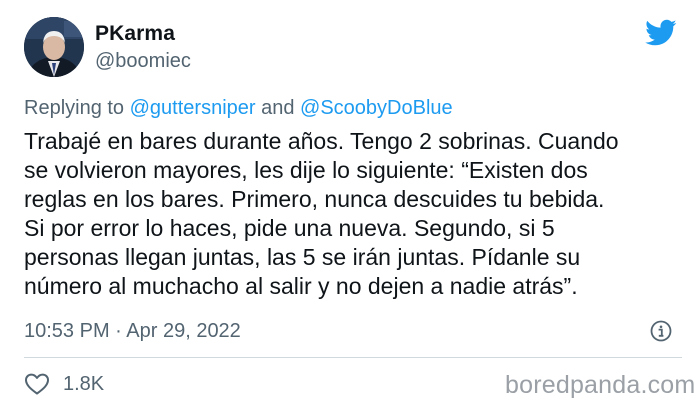  I want to click on like-count: 1.8K, so click(83, 384).